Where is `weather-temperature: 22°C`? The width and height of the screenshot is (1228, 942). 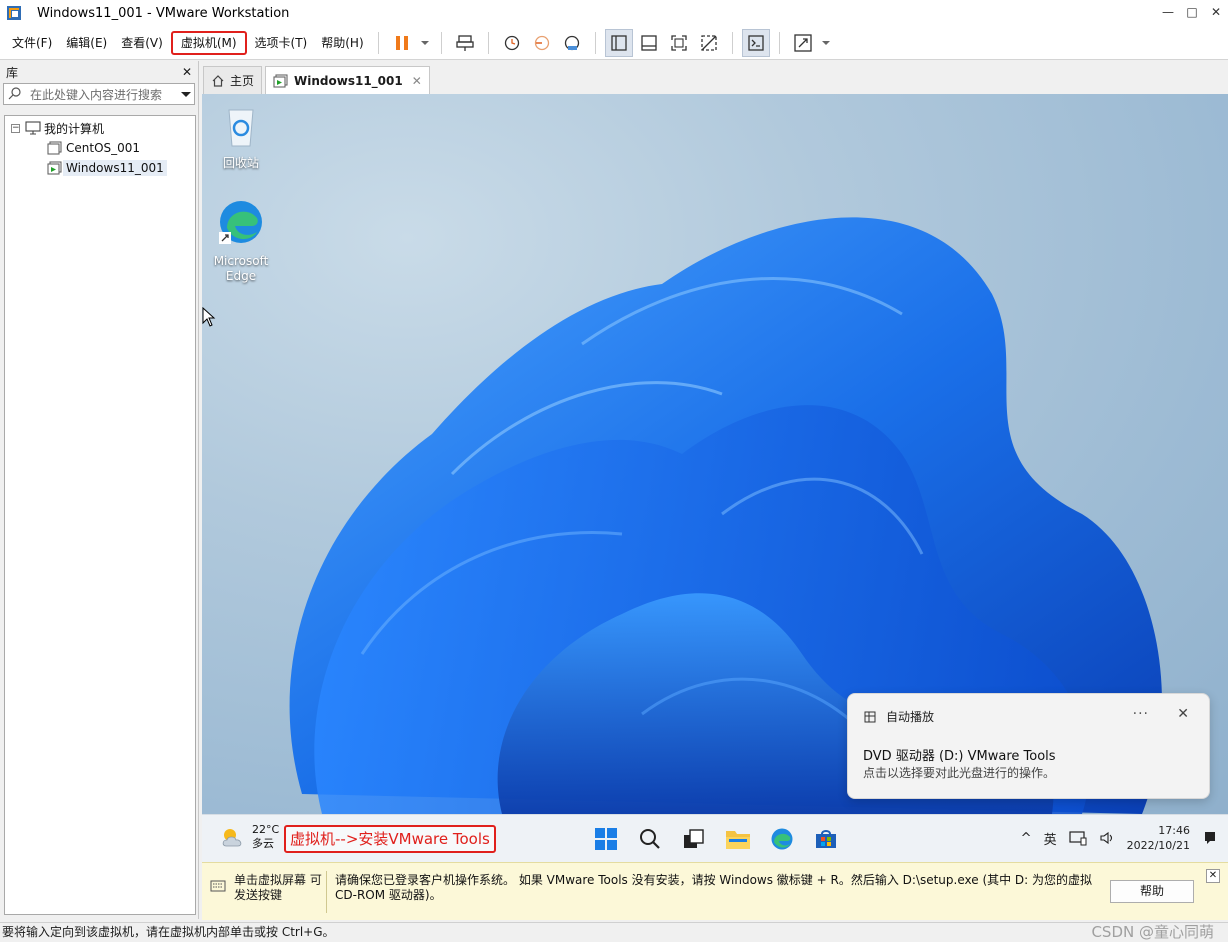 weather-temperature: 22°C is located at coordinates (266, 829).